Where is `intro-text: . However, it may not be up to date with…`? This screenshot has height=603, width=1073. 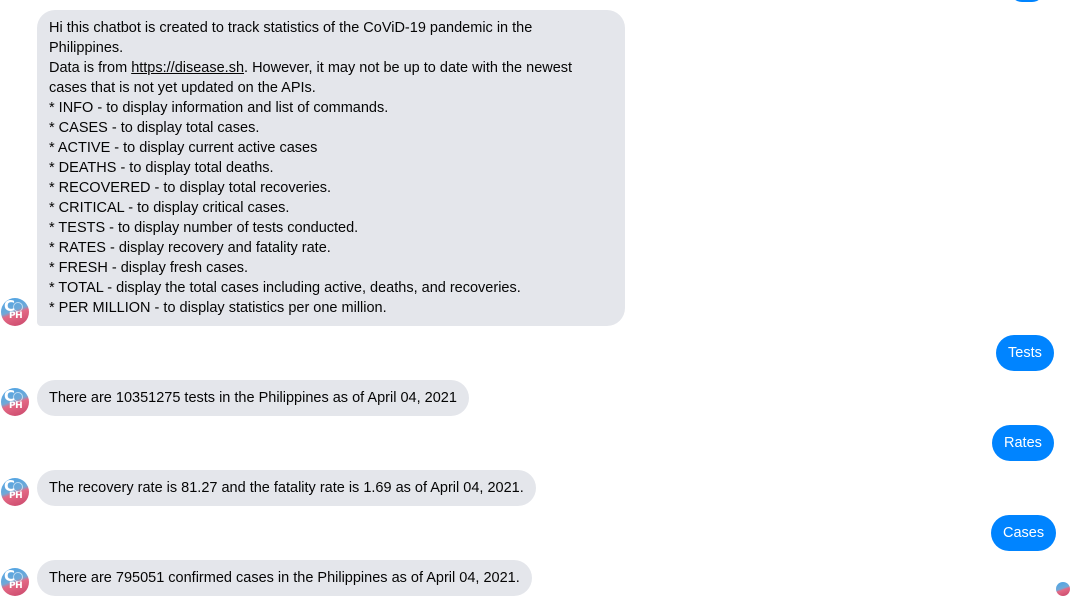
intro-text: . However, it may not be up to date with… is located at coordinates (408, 68).